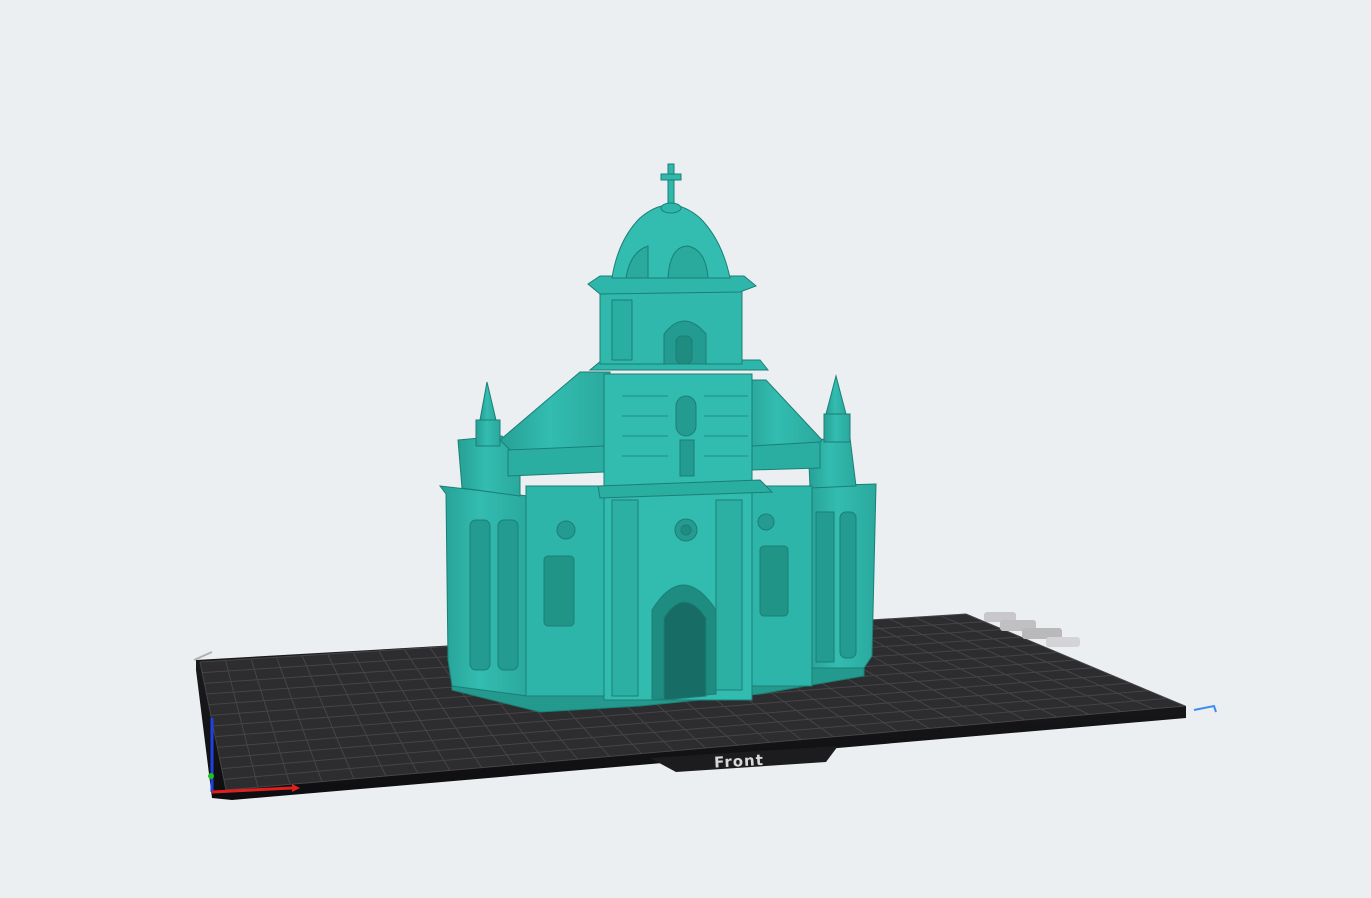 This screenshot has width=1371, height=898. I want to click on left-spire, so click(488, 401).